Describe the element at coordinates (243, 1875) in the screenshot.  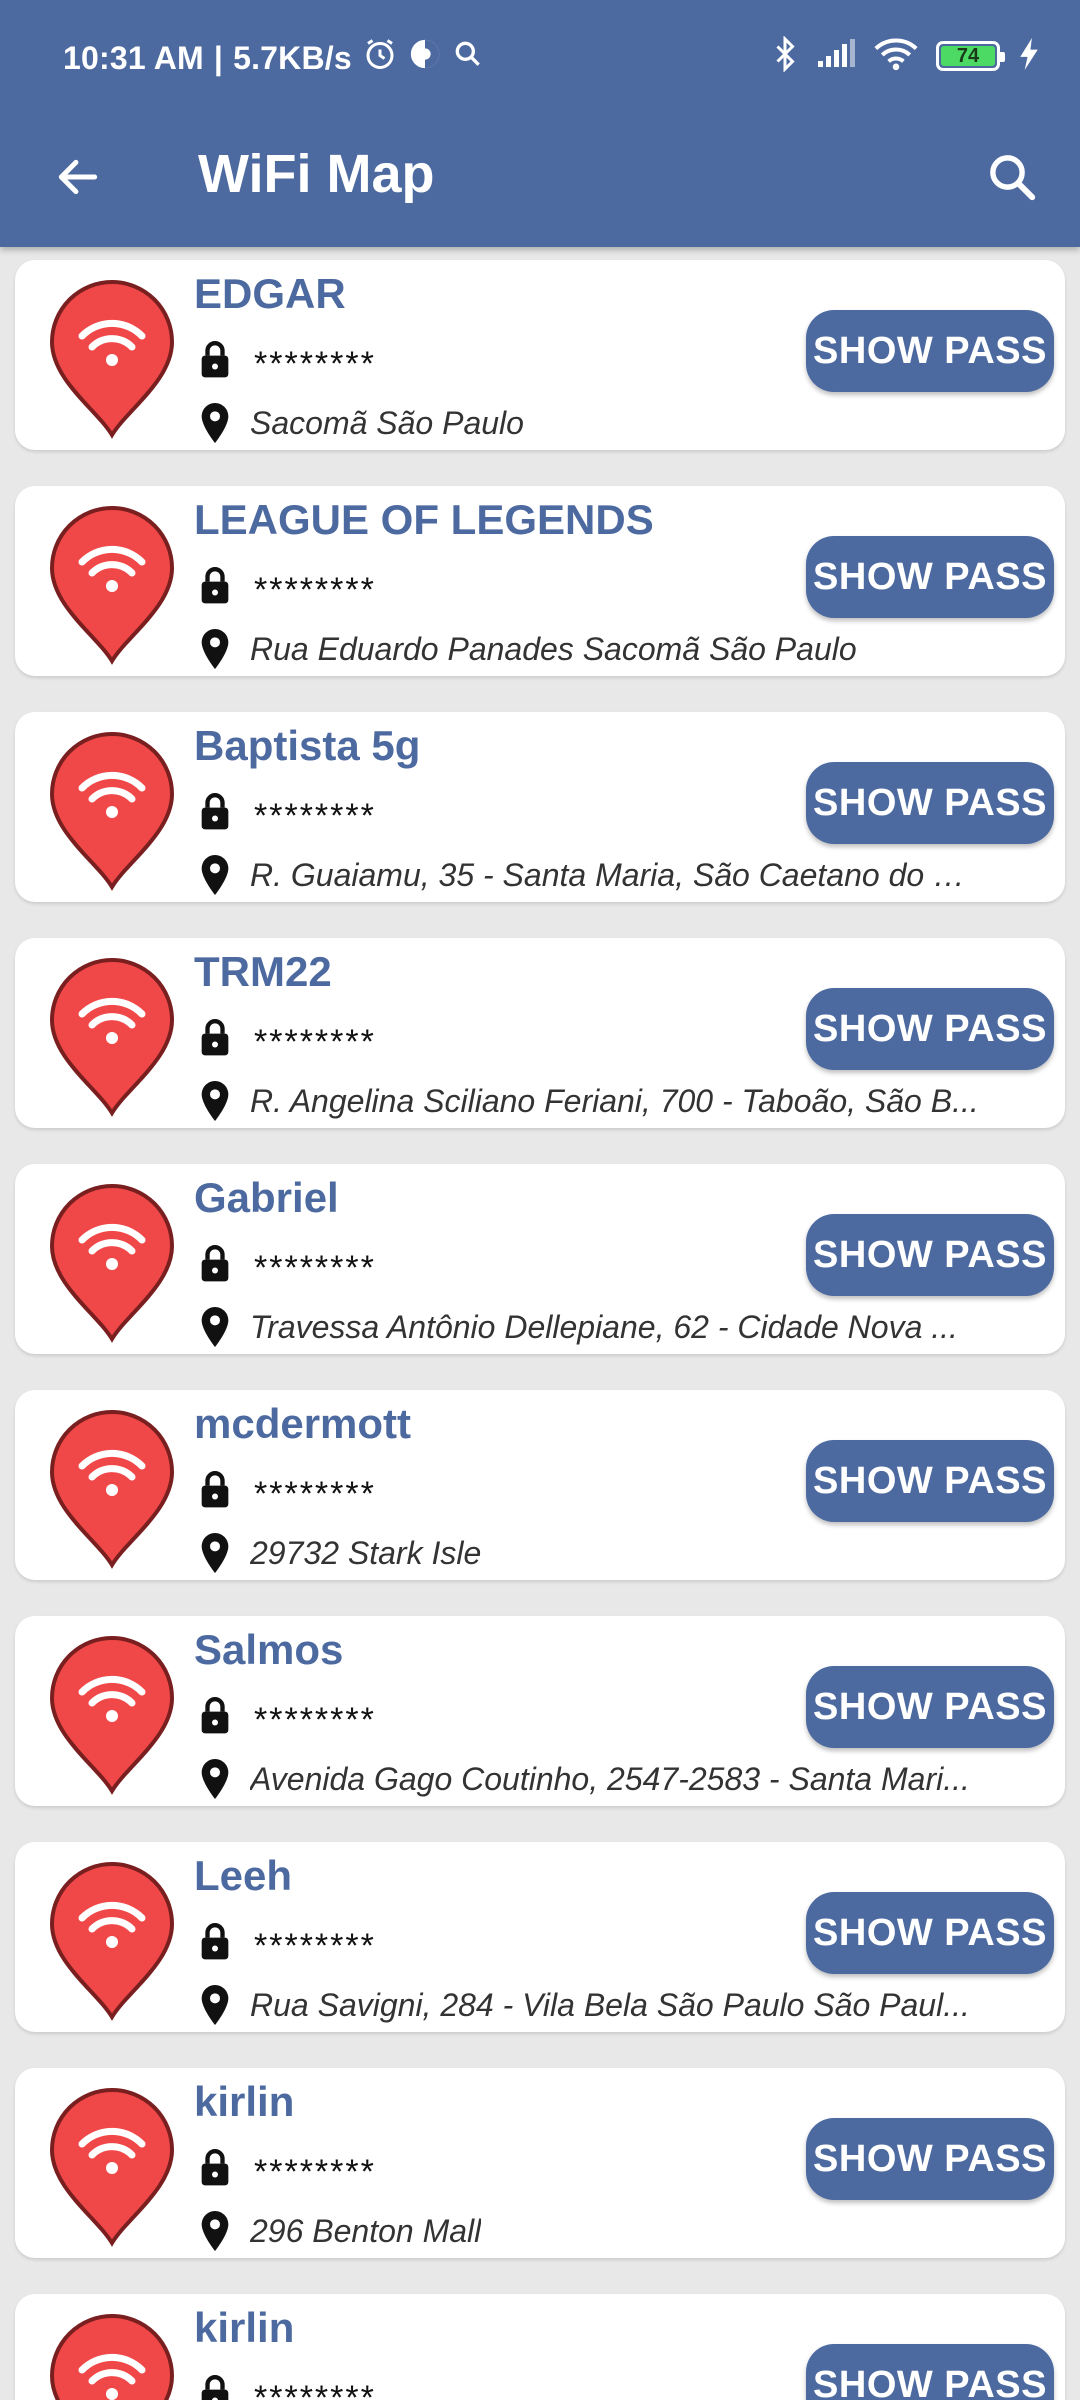
I see `wifi-name: Leeh` at that location.